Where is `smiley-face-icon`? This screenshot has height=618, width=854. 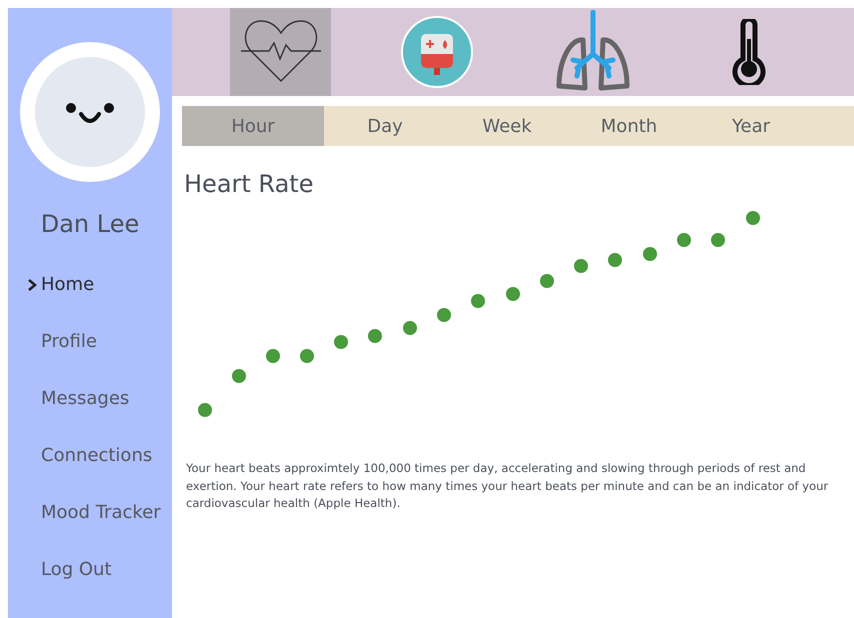
smiley-face-icon is located at coordinates (90, 112).